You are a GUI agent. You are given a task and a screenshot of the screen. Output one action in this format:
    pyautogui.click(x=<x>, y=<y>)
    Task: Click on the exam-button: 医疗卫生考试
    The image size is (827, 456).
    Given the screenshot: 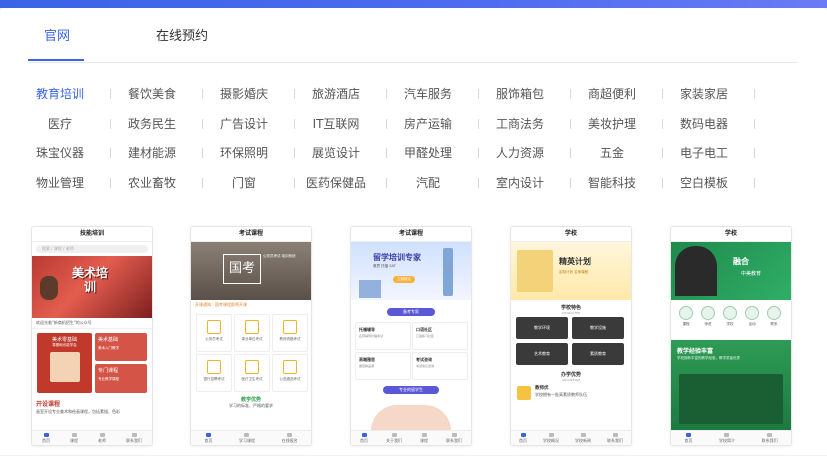 What is the action you would take?
    pyautogui.click(x=252, y=373)
    